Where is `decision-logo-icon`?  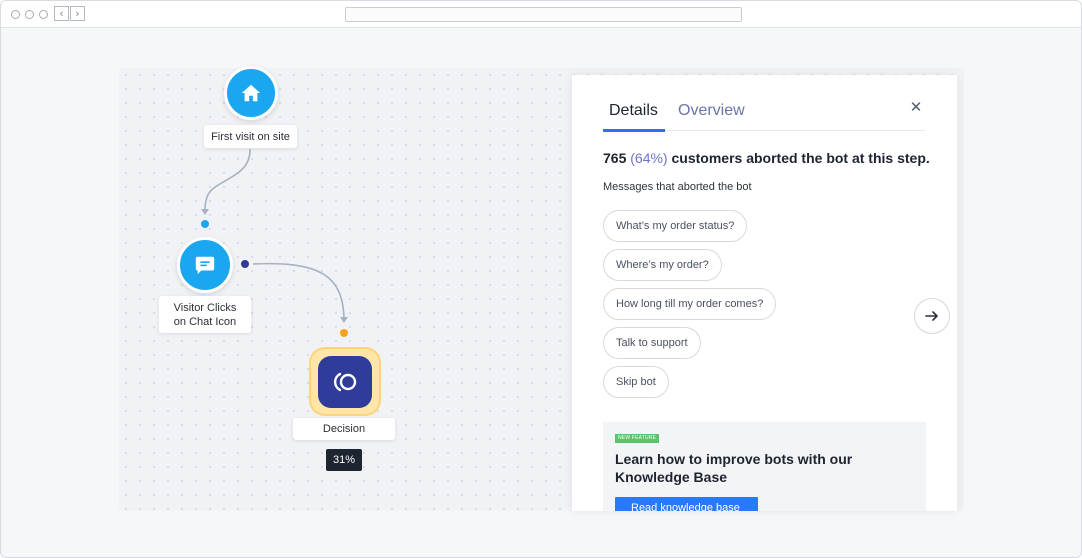 decision-logo-icon is located at coordinates (345, 382).